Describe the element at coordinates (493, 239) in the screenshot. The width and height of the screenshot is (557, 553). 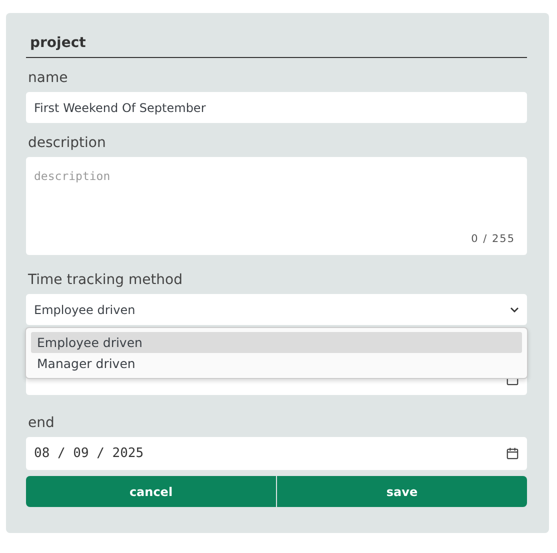
I see `char-counter: 0 / 255` at that location.